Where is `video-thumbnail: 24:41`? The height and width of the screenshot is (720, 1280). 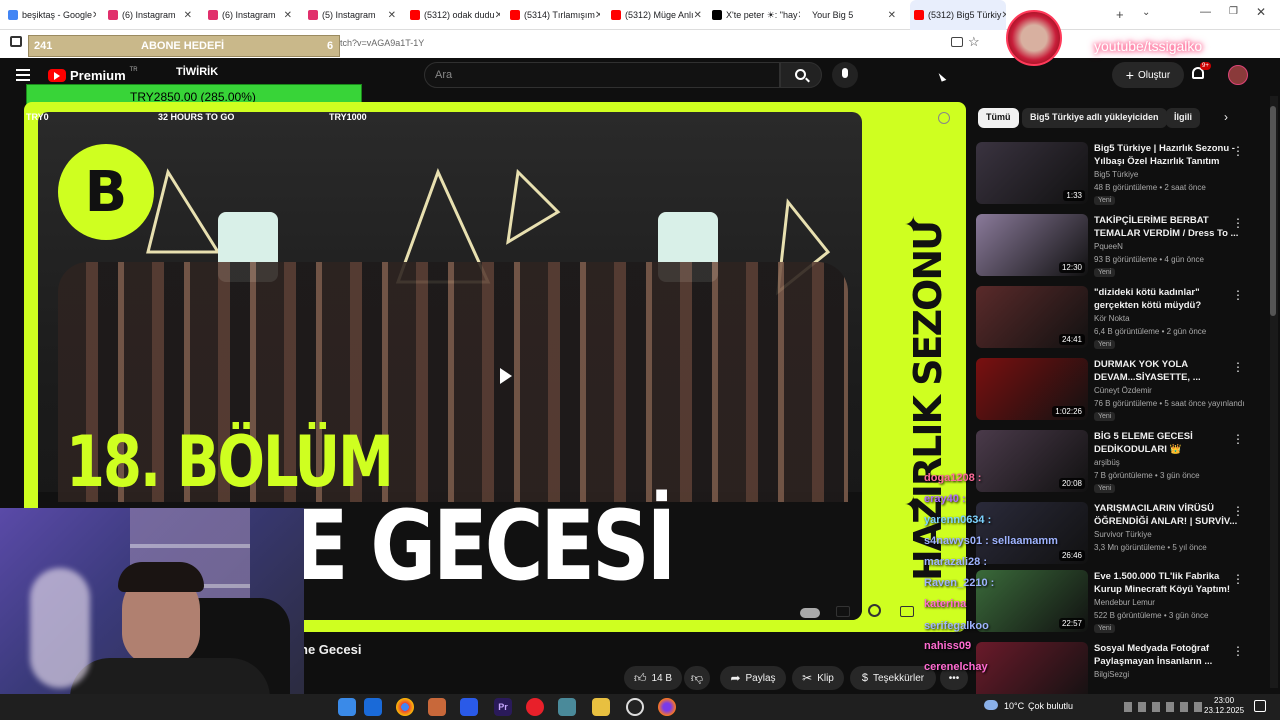 video-thumbnail: 24:41 is located at coordinates (1032, 317).